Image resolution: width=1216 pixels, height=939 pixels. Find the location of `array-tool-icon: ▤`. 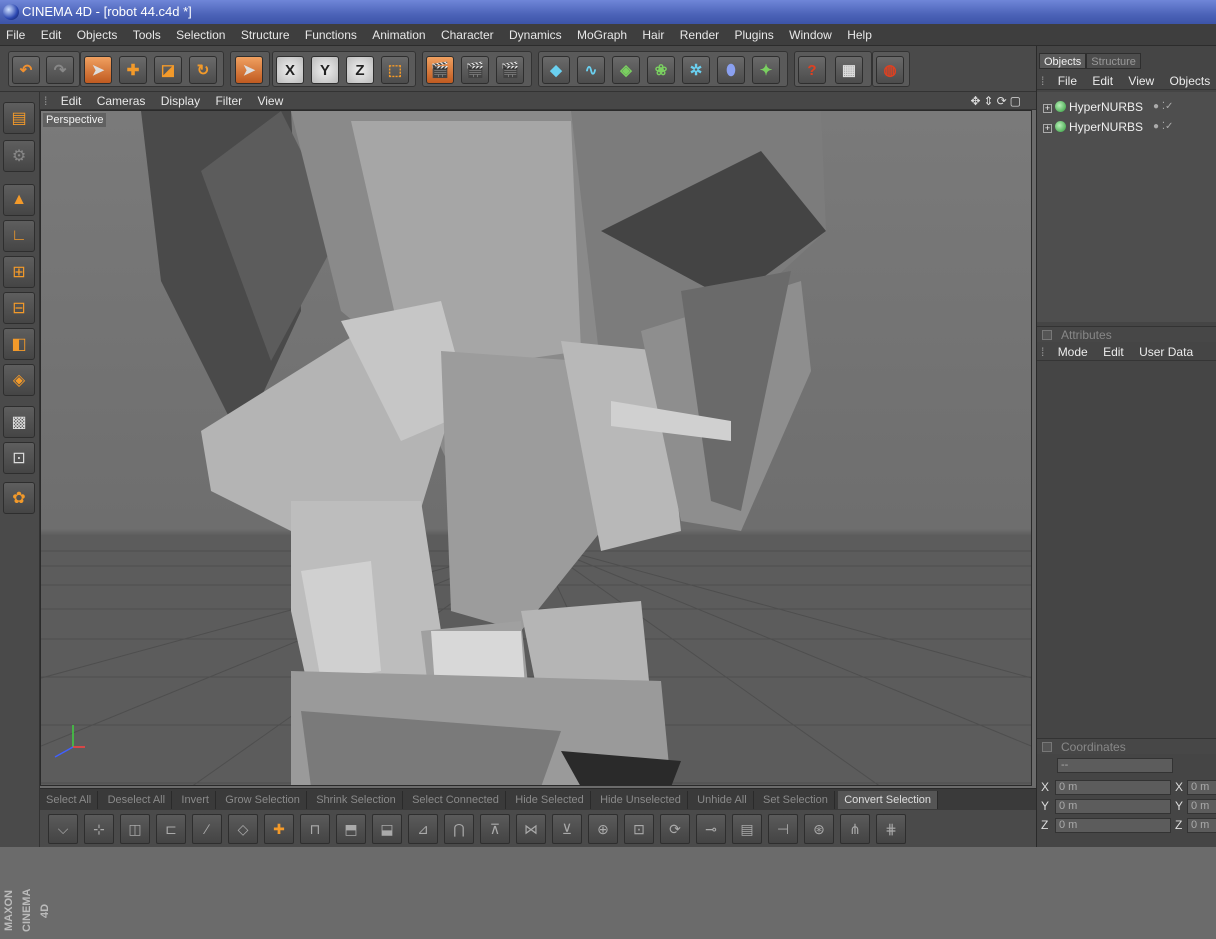

array-tool-icon: ▤ is located at coordinates (747, 829).